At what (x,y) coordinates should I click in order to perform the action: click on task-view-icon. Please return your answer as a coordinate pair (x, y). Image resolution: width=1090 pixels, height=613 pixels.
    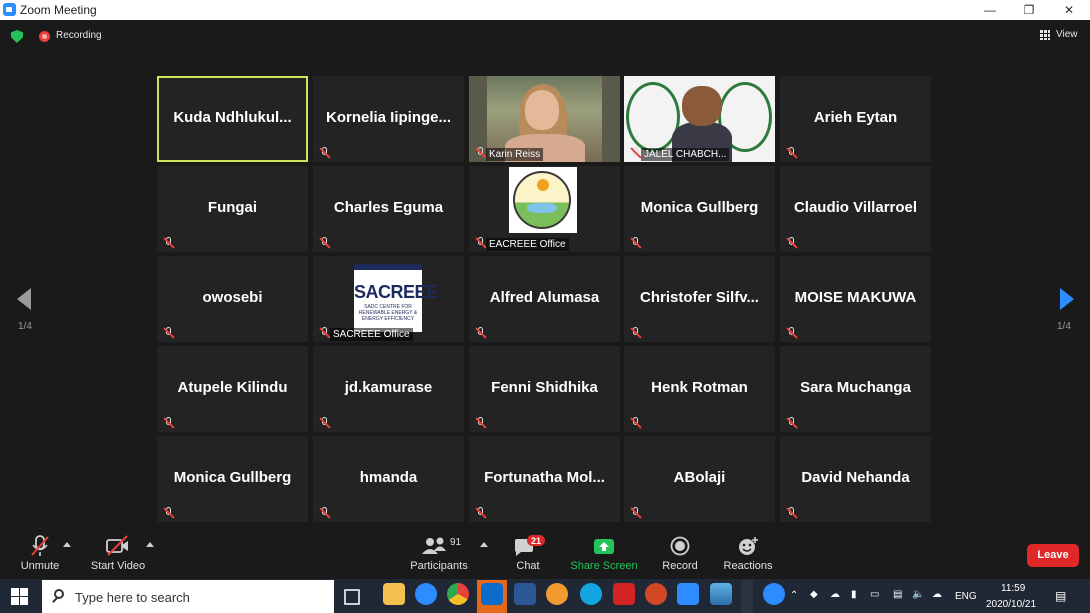
    Looking at the image, I should click on (352, 597).